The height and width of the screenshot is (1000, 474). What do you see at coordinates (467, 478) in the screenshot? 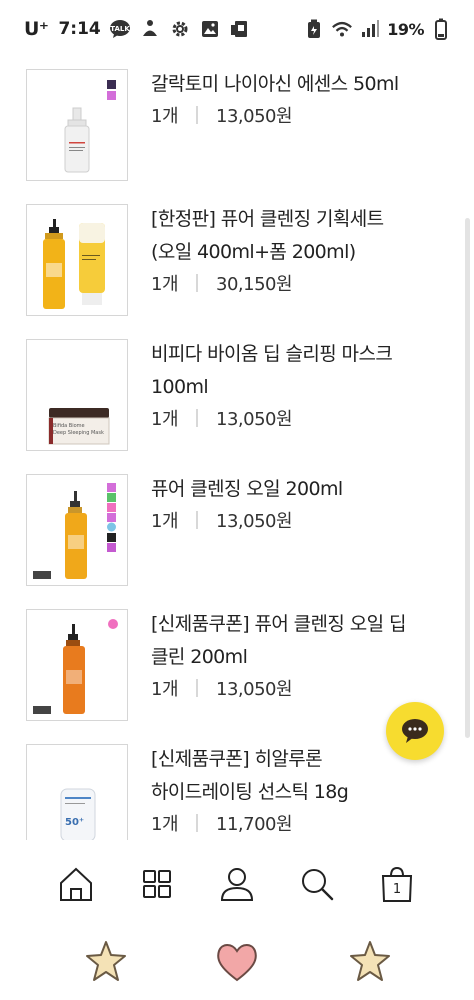
I see `scrollbar` at bounding box center [467, 478].